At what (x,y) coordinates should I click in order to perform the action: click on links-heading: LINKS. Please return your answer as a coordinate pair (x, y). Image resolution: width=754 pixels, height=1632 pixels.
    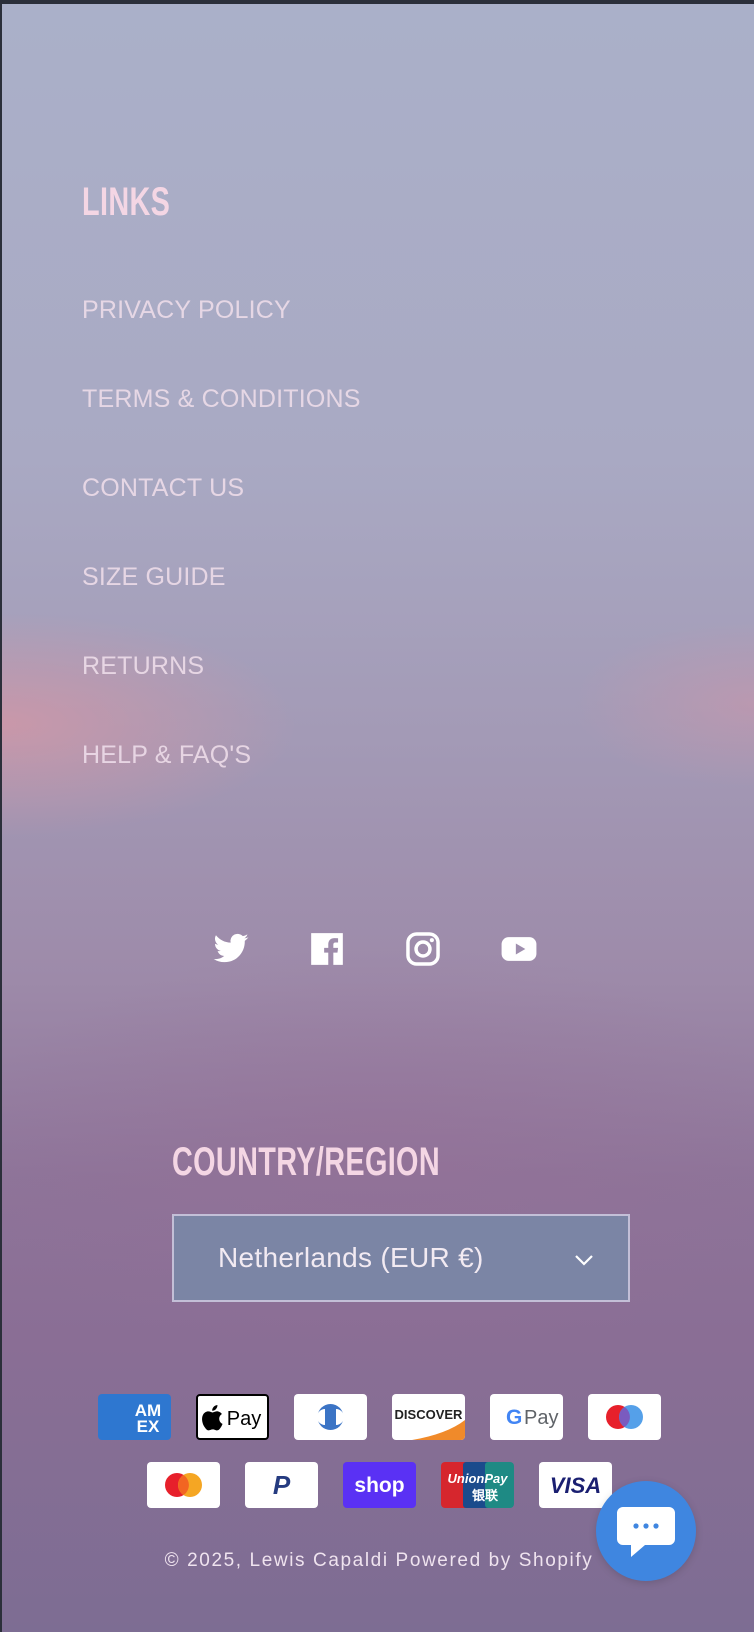
    Looking at the image, I should click on (126, 202).